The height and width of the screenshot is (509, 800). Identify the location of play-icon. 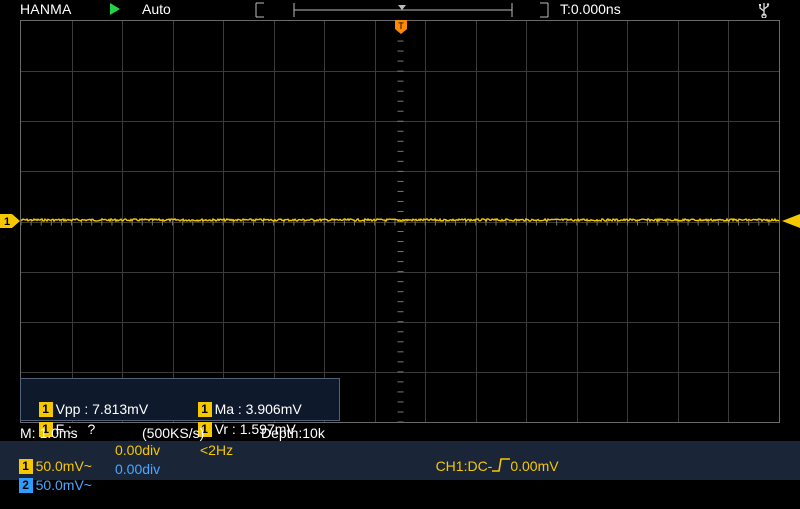
(115, 9).